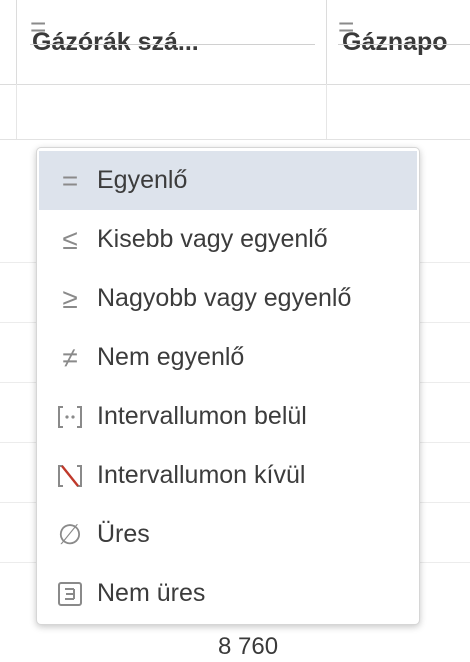 The height and width of the screenshot is (662, 470). I want to click on greater-or-equal-icon: ≥, so click(70, 298).